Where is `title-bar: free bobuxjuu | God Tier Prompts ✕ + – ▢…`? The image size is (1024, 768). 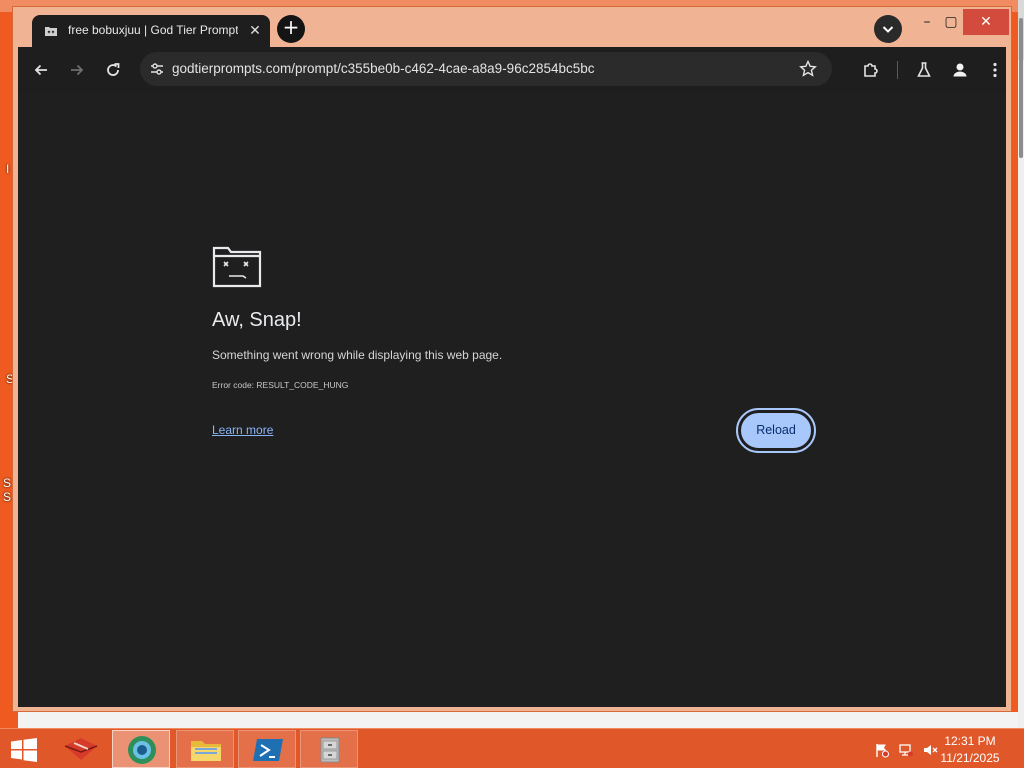
title-bar: free bobuxjuu | God Tier Prompts ✕ + – ▢… is located at coordinates (512, 28).